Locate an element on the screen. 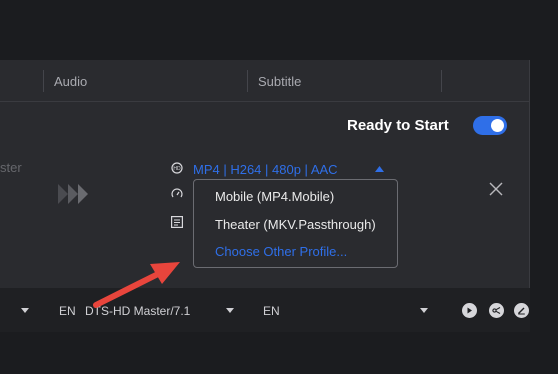 The image size is (558, 374). chevron-up-icon is located at coordinates (379, 169).